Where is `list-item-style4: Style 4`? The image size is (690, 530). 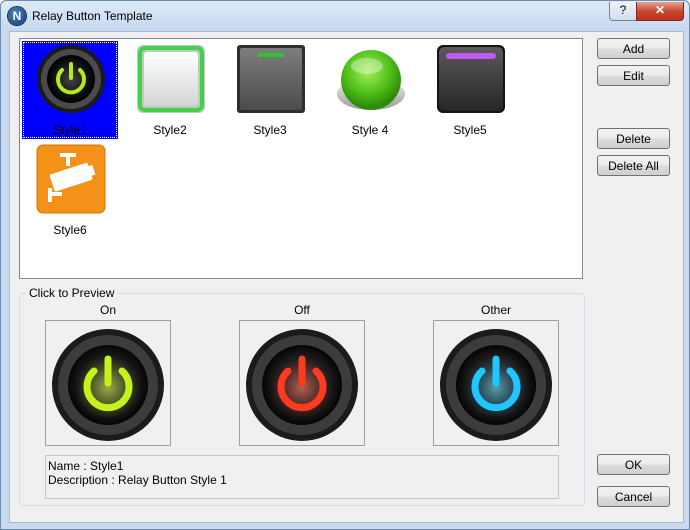 list-item-style4: Style 4 is located at coordinates (370, 90).